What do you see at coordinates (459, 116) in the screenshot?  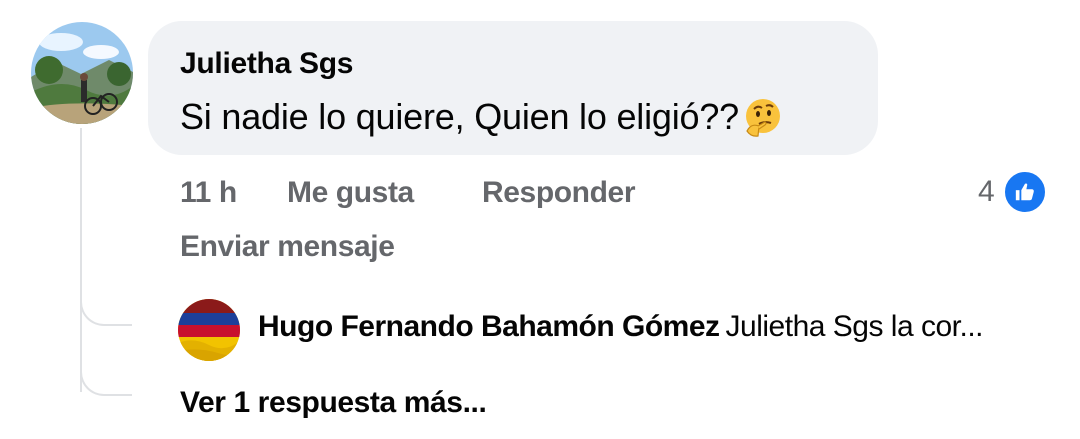 I see `comment-text: Si nadie lo quiere, Quien lo eligió??` at bounding box center [459, 116].